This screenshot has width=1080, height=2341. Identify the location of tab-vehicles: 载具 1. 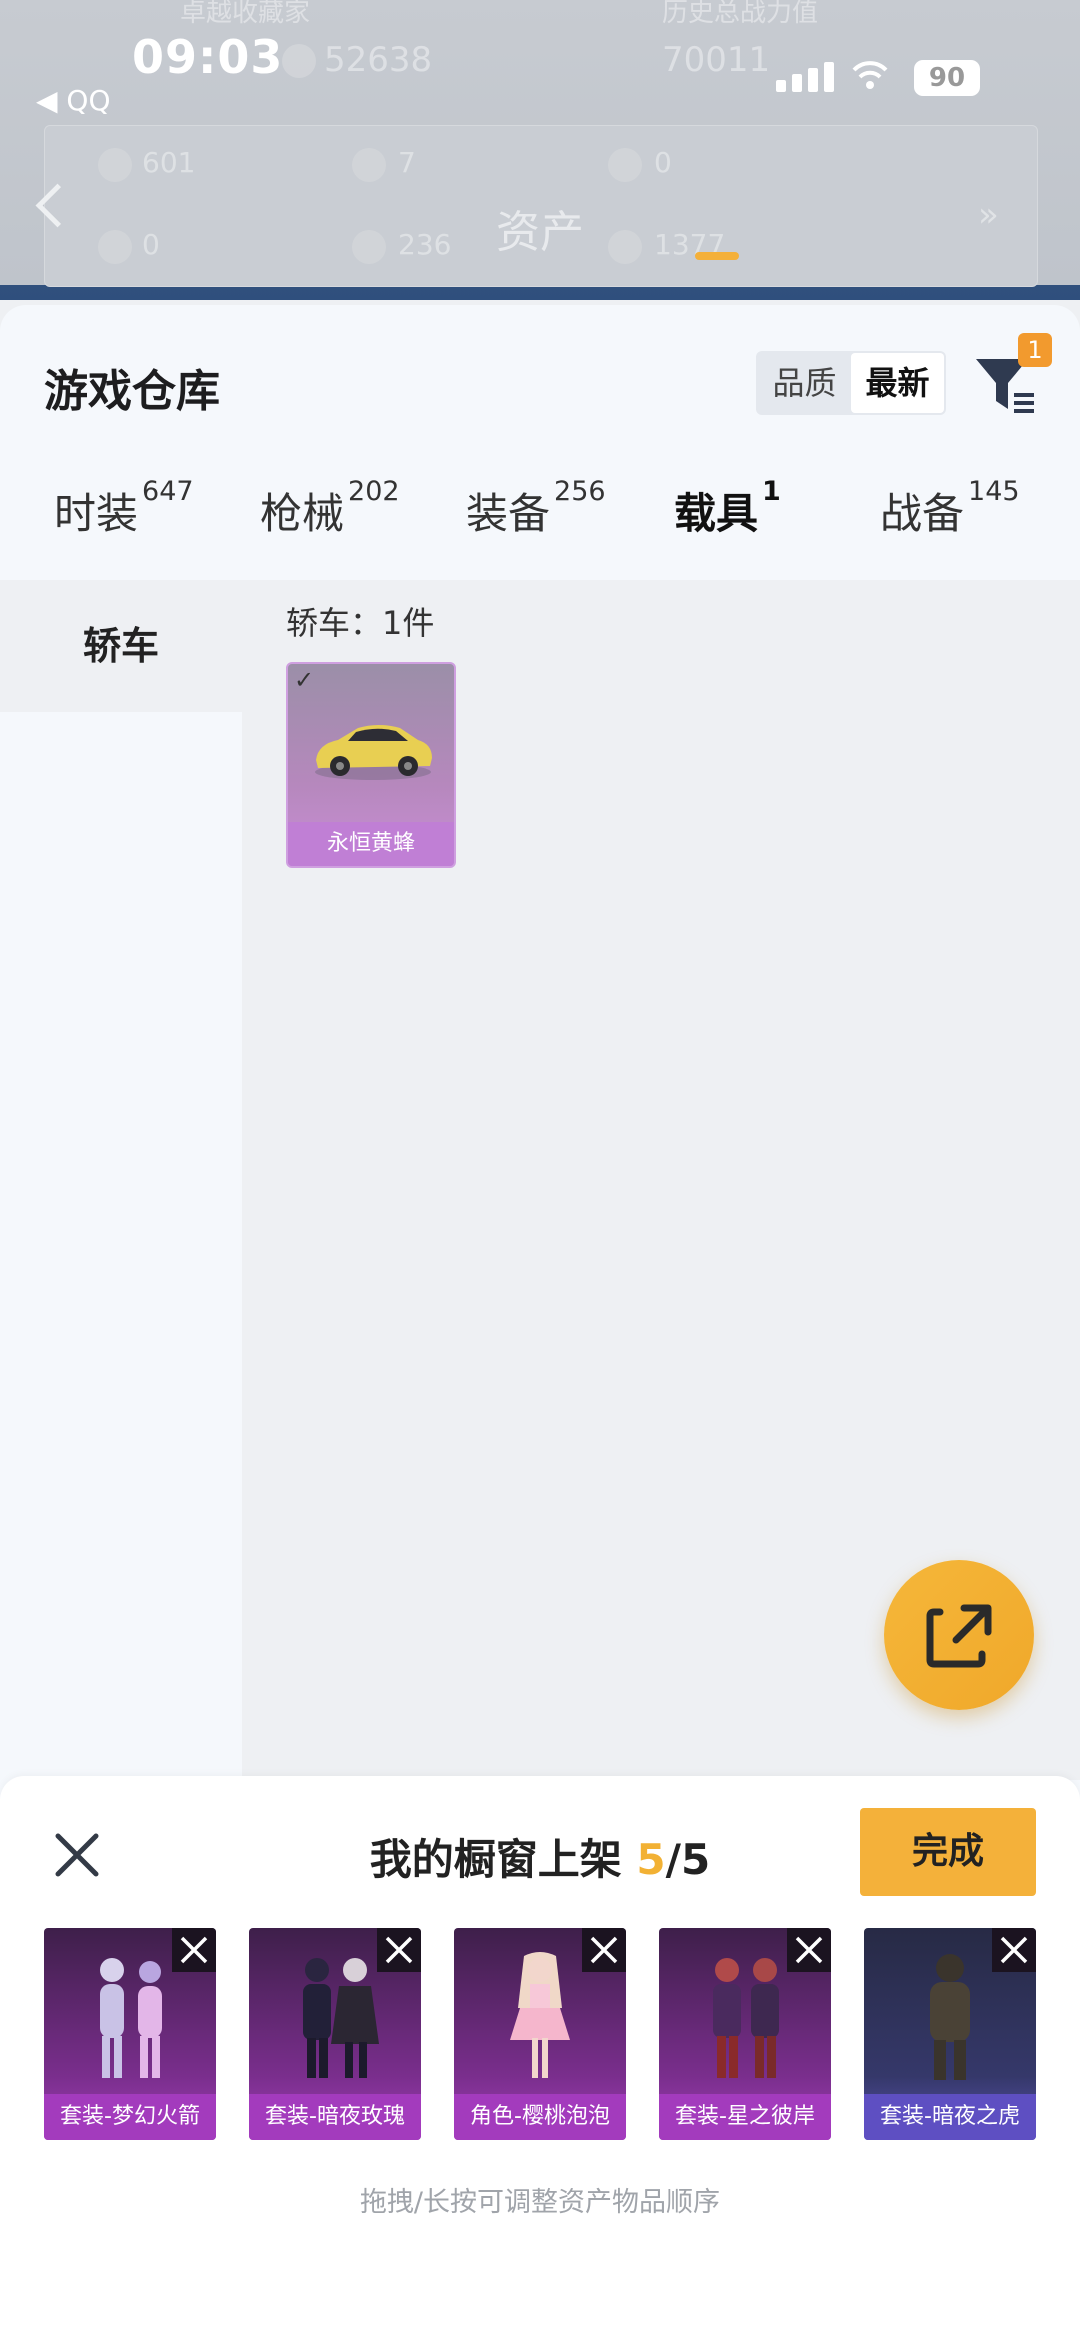
(727, 508).